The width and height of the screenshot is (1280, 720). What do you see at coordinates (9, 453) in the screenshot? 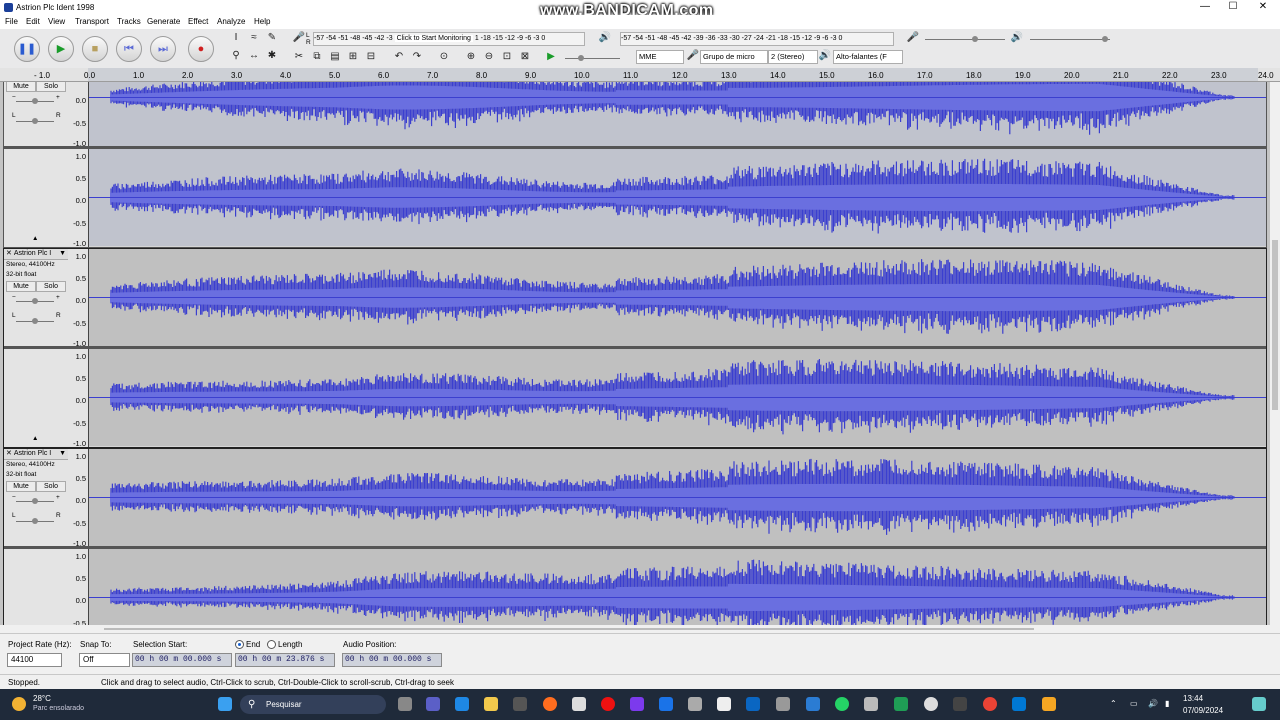
I see `track-close-icon: ✕` at bounding box center [9, 453].